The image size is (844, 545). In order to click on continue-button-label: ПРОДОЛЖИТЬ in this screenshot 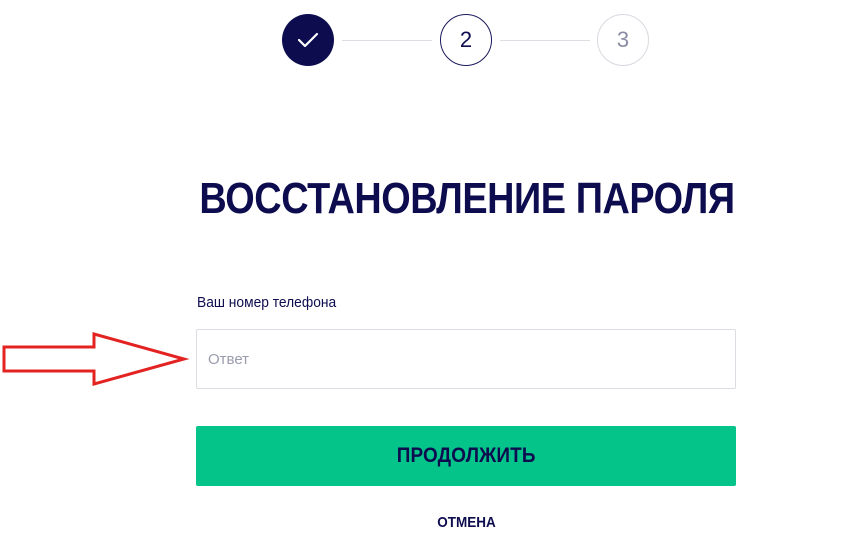, I will do `click(466, 455)`.